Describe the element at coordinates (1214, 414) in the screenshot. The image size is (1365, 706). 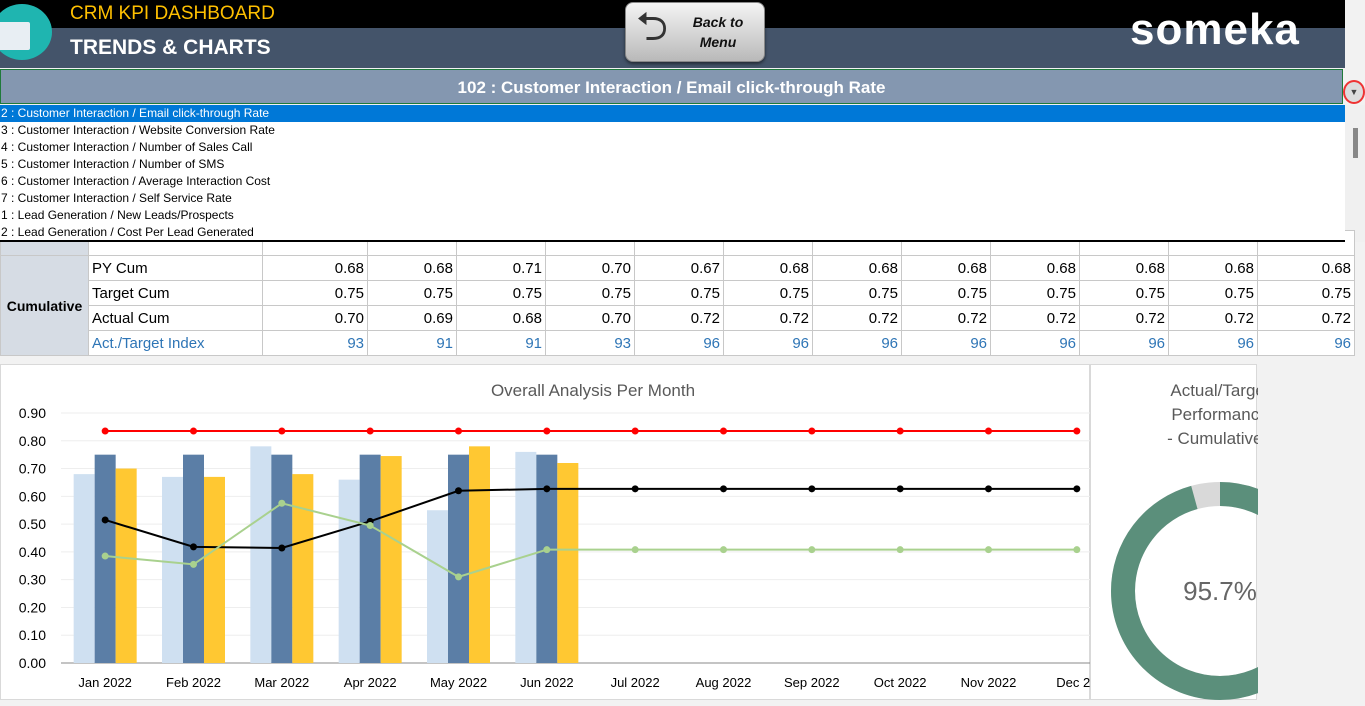
I see `donut-title: Performance` at that location.